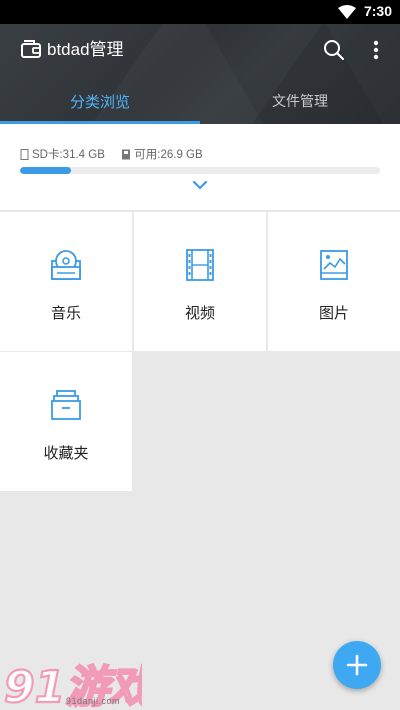  I want to click on plus-icon, so click(357, 665).